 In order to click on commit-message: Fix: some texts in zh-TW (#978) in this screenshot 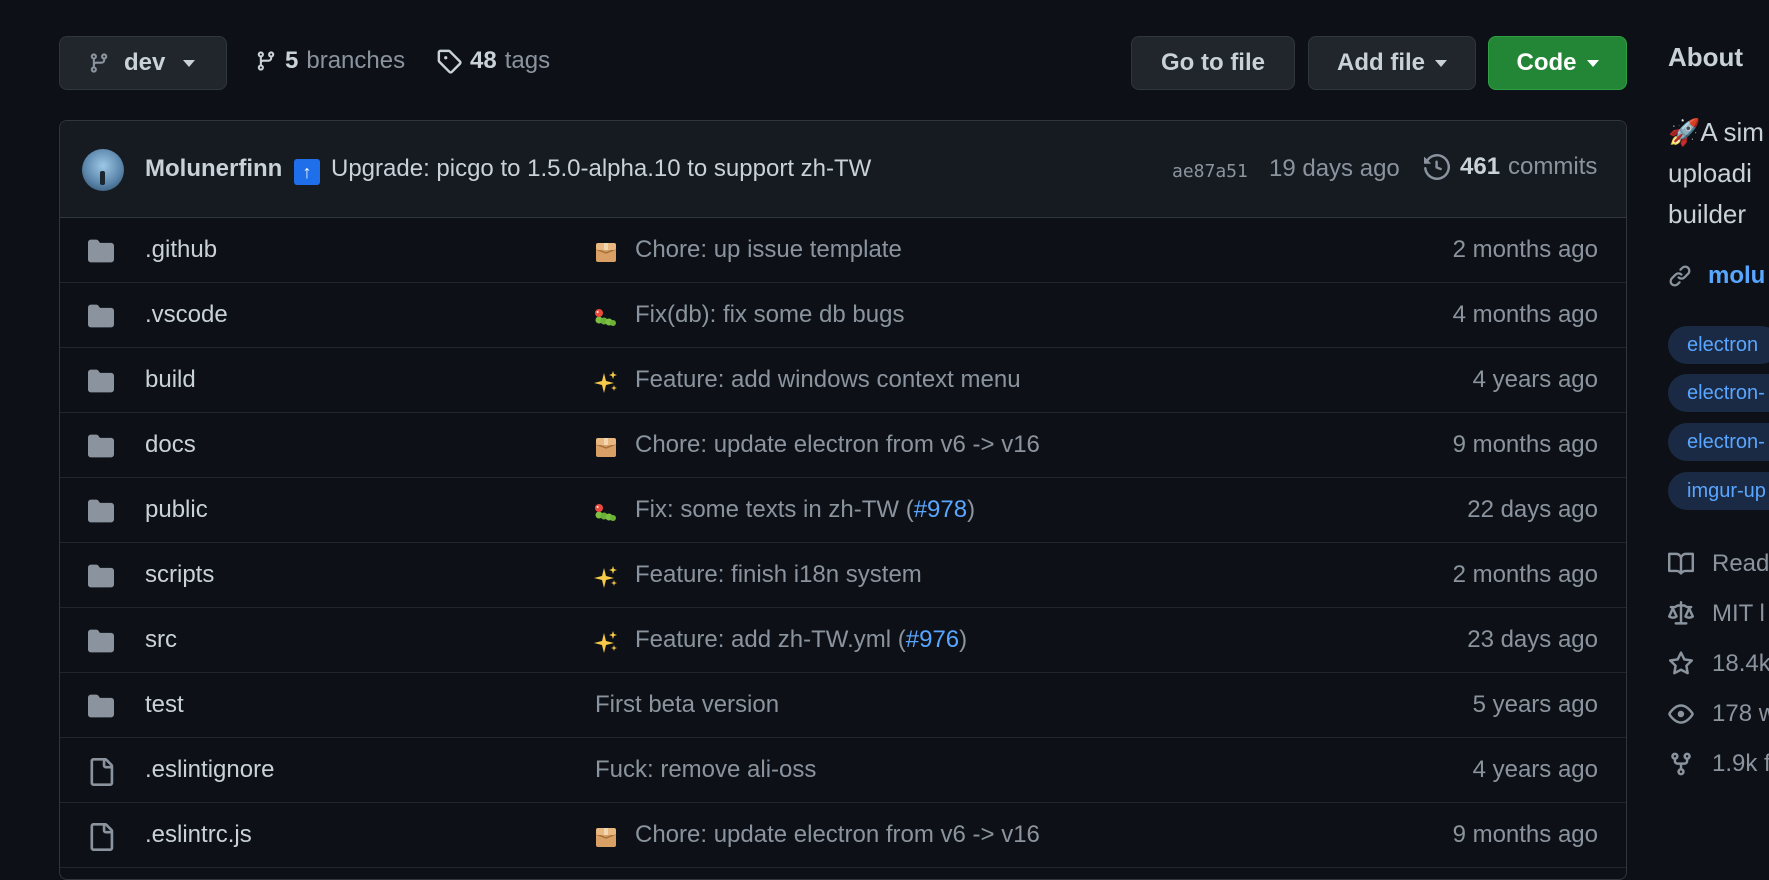, I will do `click(805, 510)`.